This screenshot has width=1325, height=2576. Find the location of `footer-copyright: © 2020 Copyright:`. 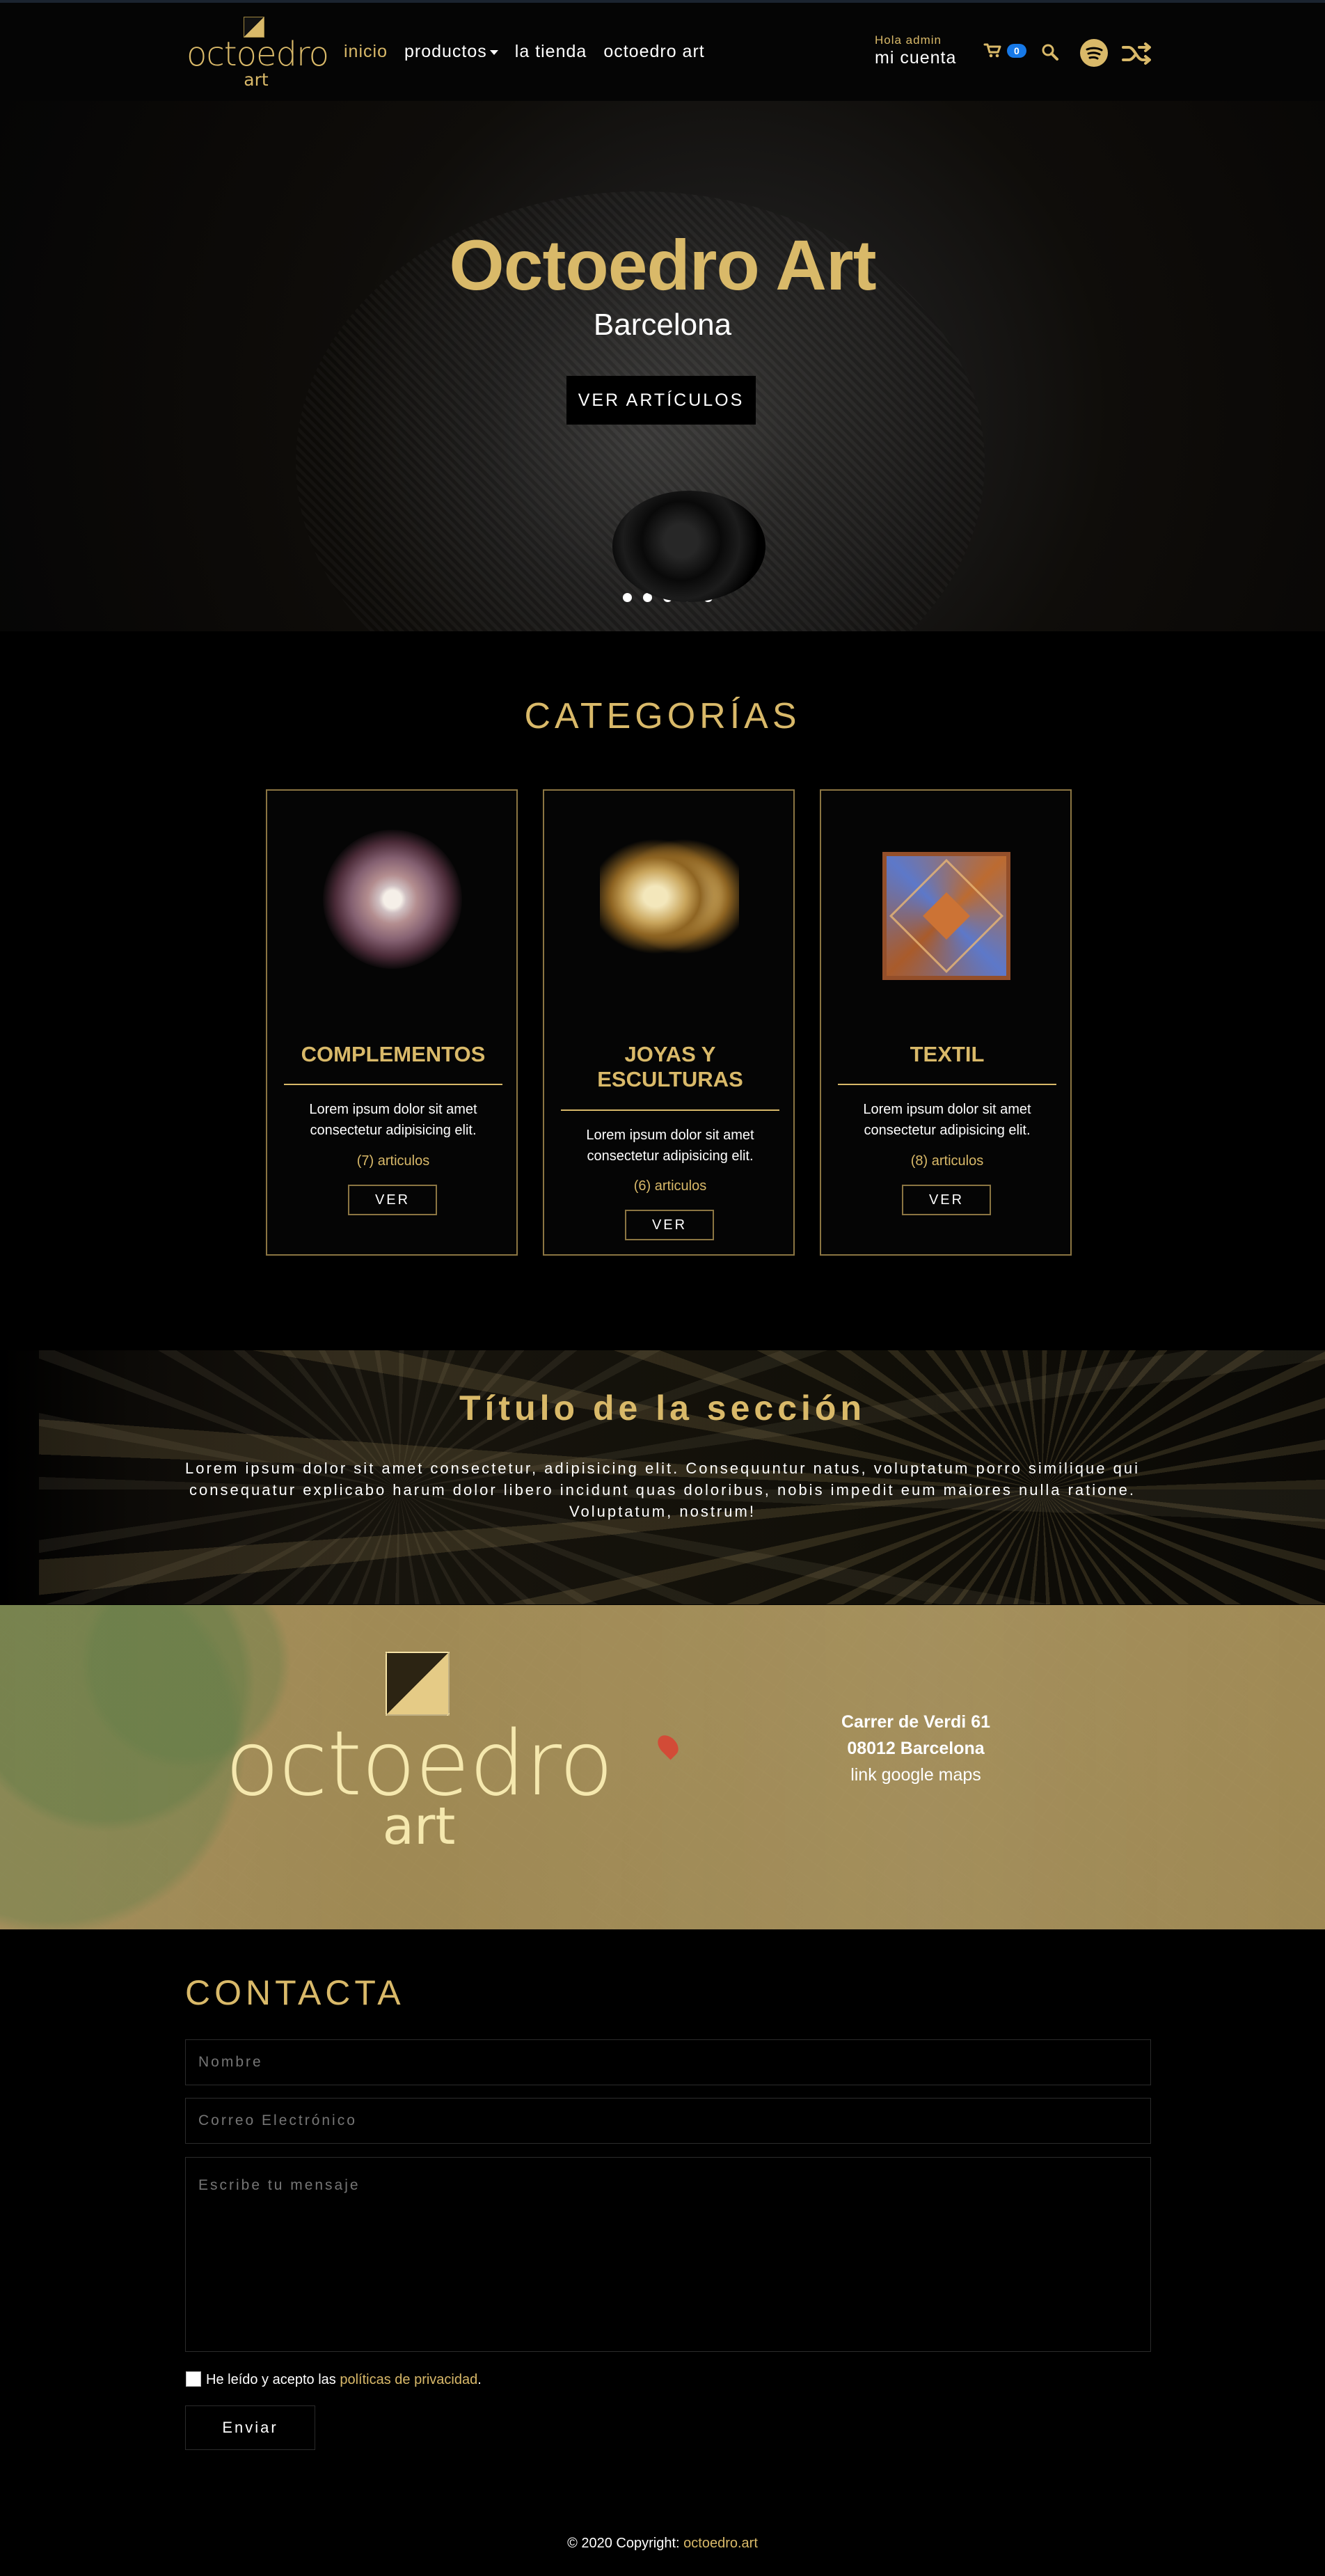

footer-copyright: © 2020 Copyright: is located at coordinates (623, 2543).